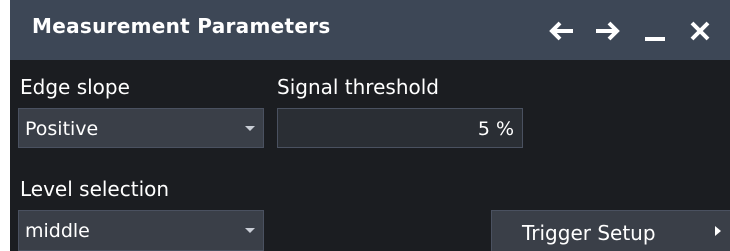 This screenshot has width=730, height=251. I want to click on back-button, so click(562, 31).